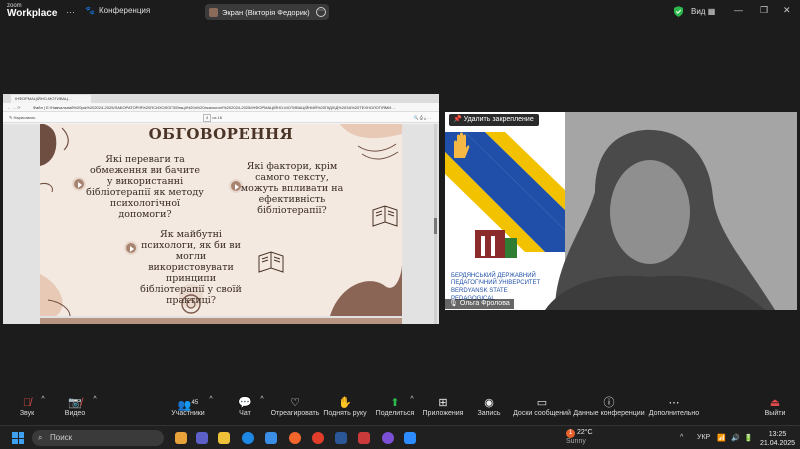 The width and height of the screenshot is (800, 449). What do you see at coordinates (422, 117) in the screenshot?
I see `pdf-tools-icon: 🔍 ⎙ ⤓ ⋯` at bounding box center [422, 117].